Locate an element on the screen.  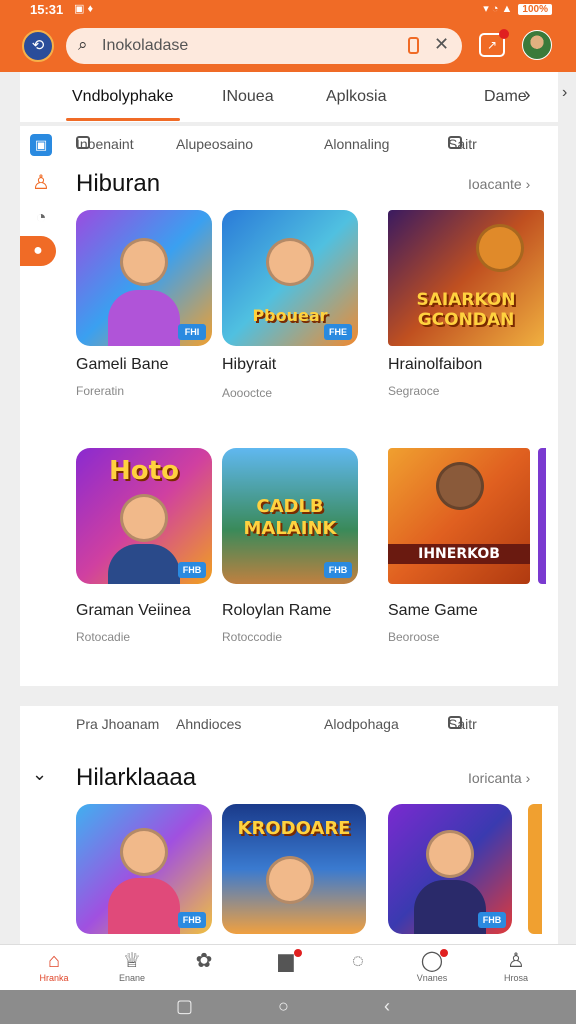
edge-chevron-icon: › is located at coordinates (564, 93).